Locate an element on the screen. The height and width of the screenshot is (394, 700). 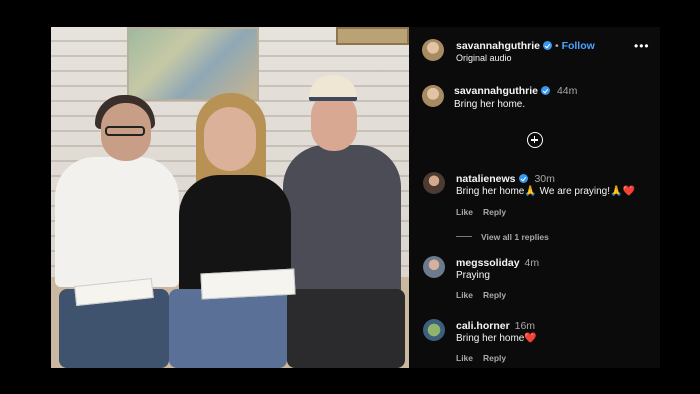
view-replies-button: View all 1 replies is located at coordinates (515, 237).